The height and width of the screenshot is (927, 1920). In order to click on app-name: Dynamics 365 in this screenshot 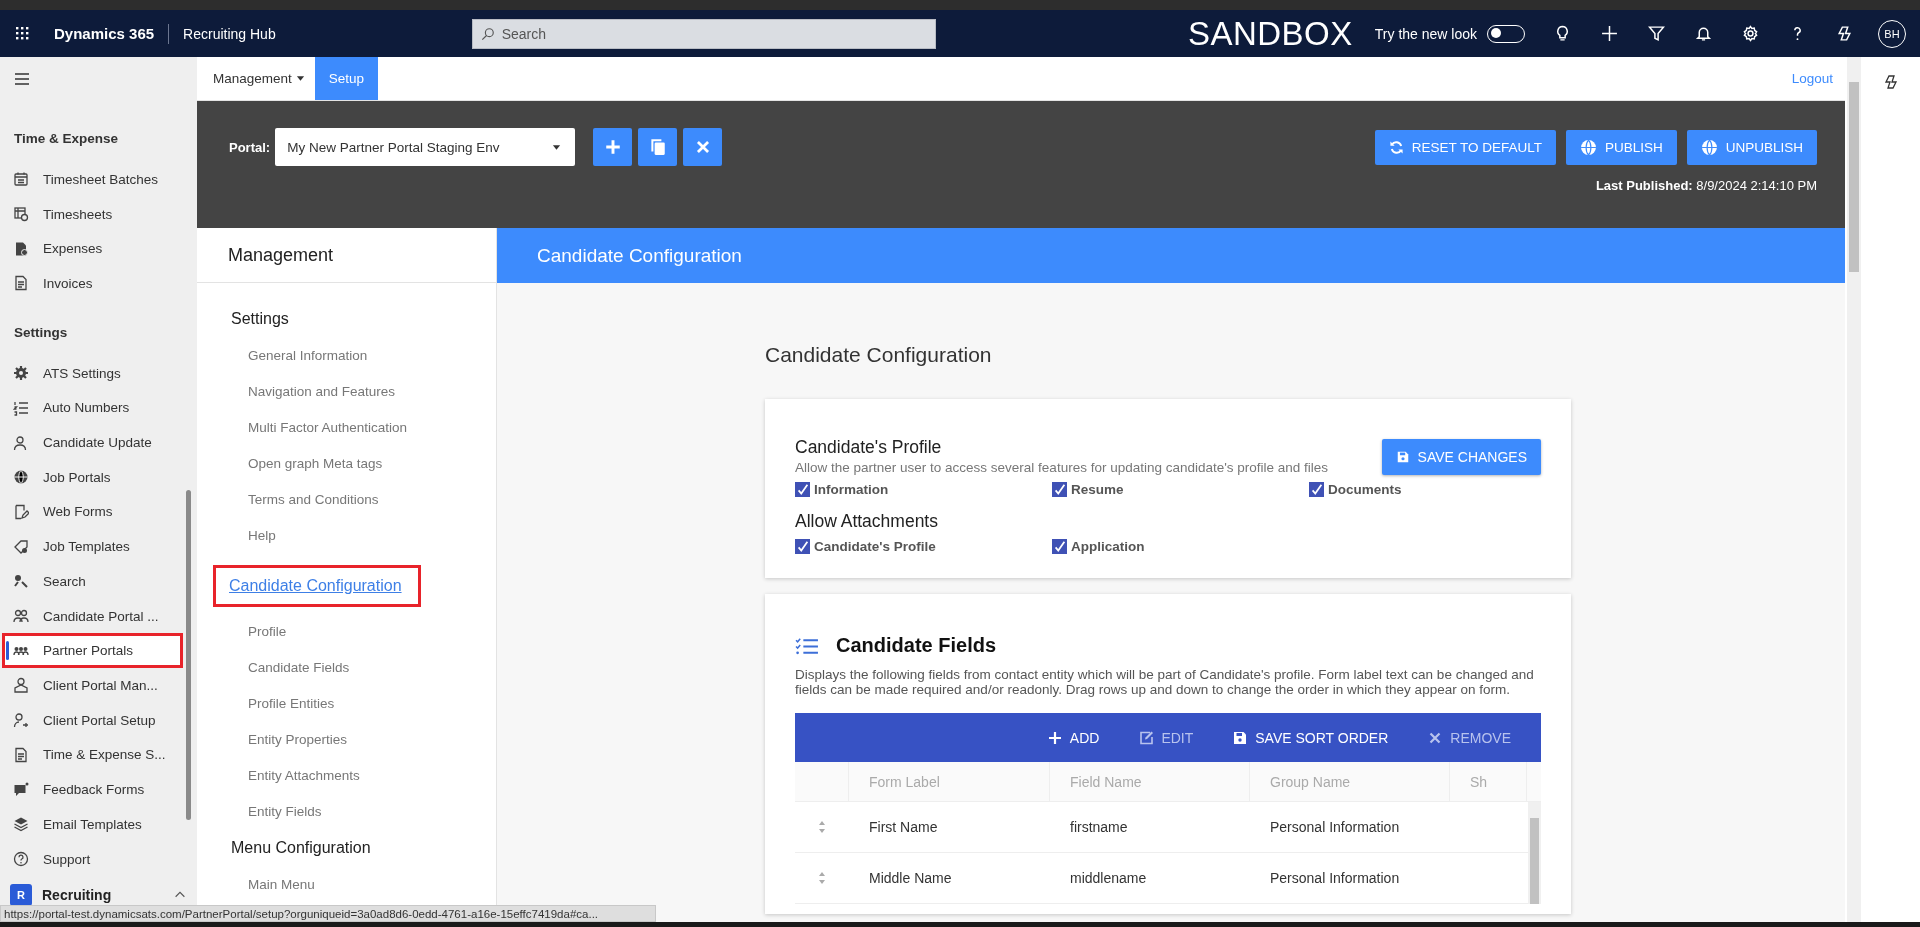, I will do `click(104, 33)`.